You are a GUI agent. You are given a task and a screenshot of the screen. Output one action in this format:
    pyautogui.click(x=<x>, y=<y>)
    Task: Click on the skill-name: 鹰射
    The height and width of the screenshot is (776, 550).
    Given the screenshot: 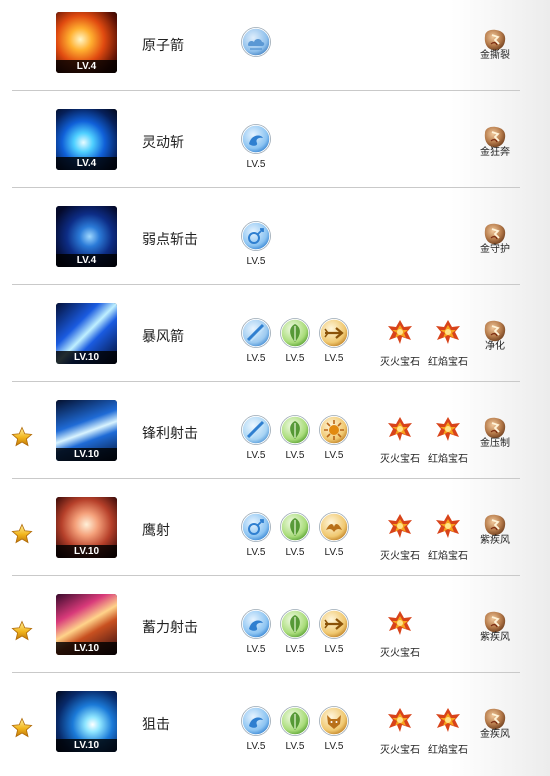 What is the action you would take?
    pyautogui.click(x=156, y=530)
    